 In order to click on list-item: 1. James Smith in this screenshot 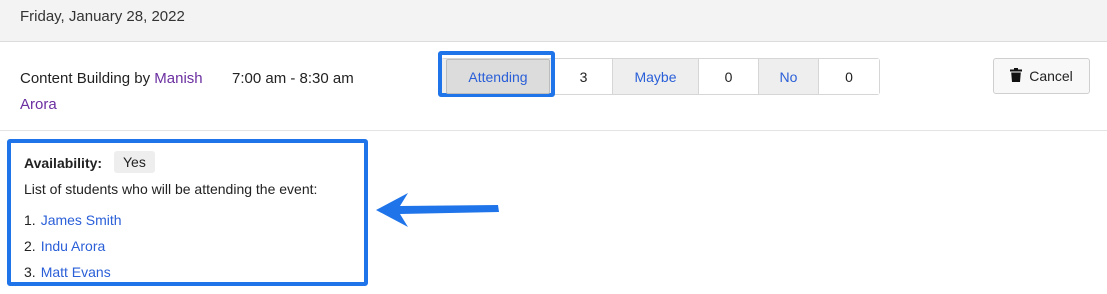, I will do `click(73, 220)`.